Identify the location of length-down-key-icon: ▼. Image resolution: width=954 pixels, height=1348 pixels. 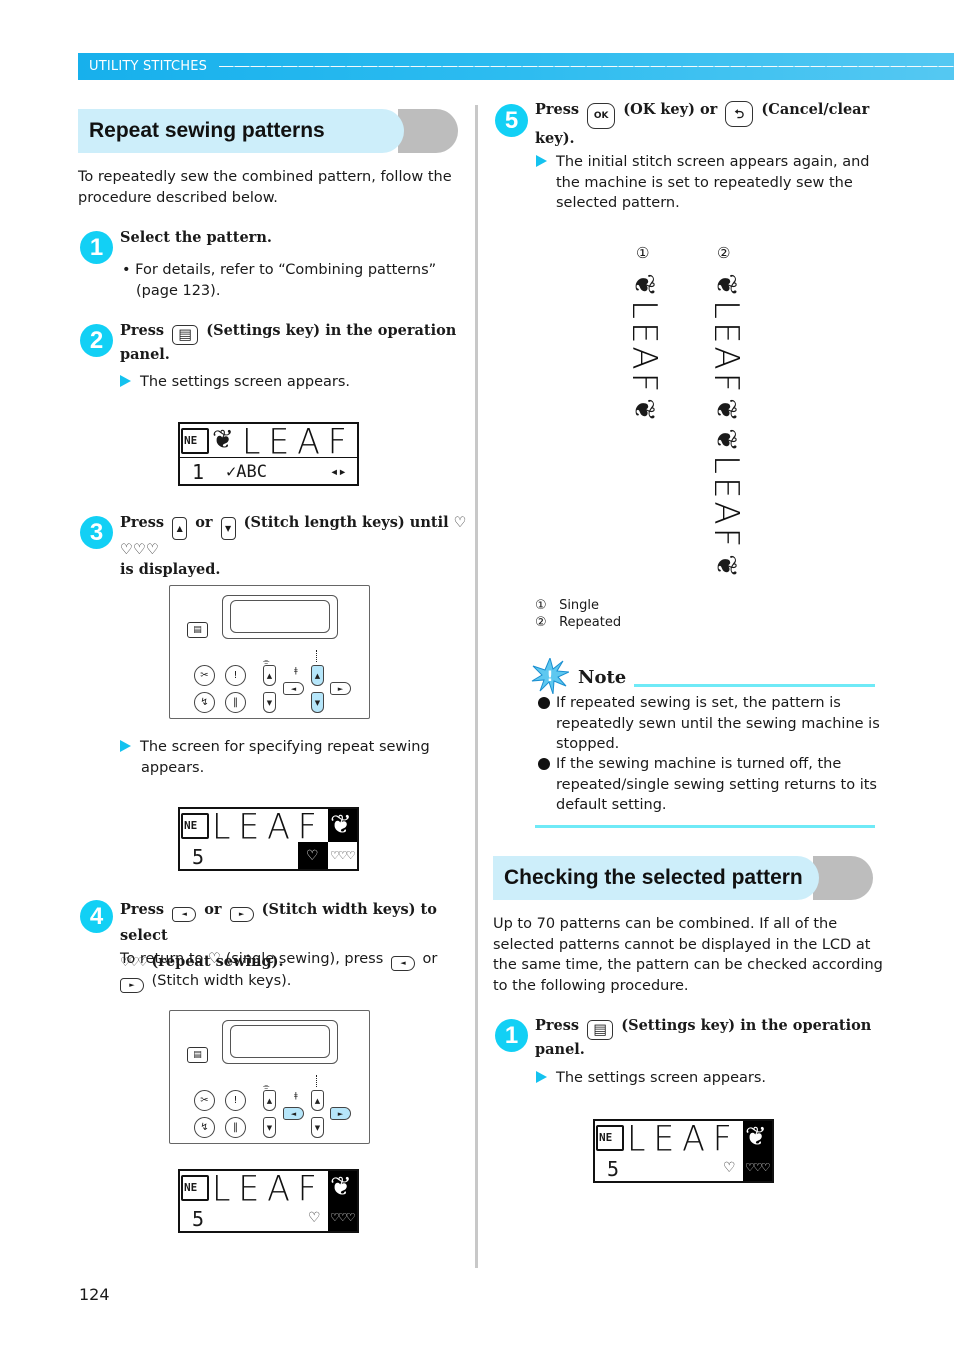
(317, 1127).